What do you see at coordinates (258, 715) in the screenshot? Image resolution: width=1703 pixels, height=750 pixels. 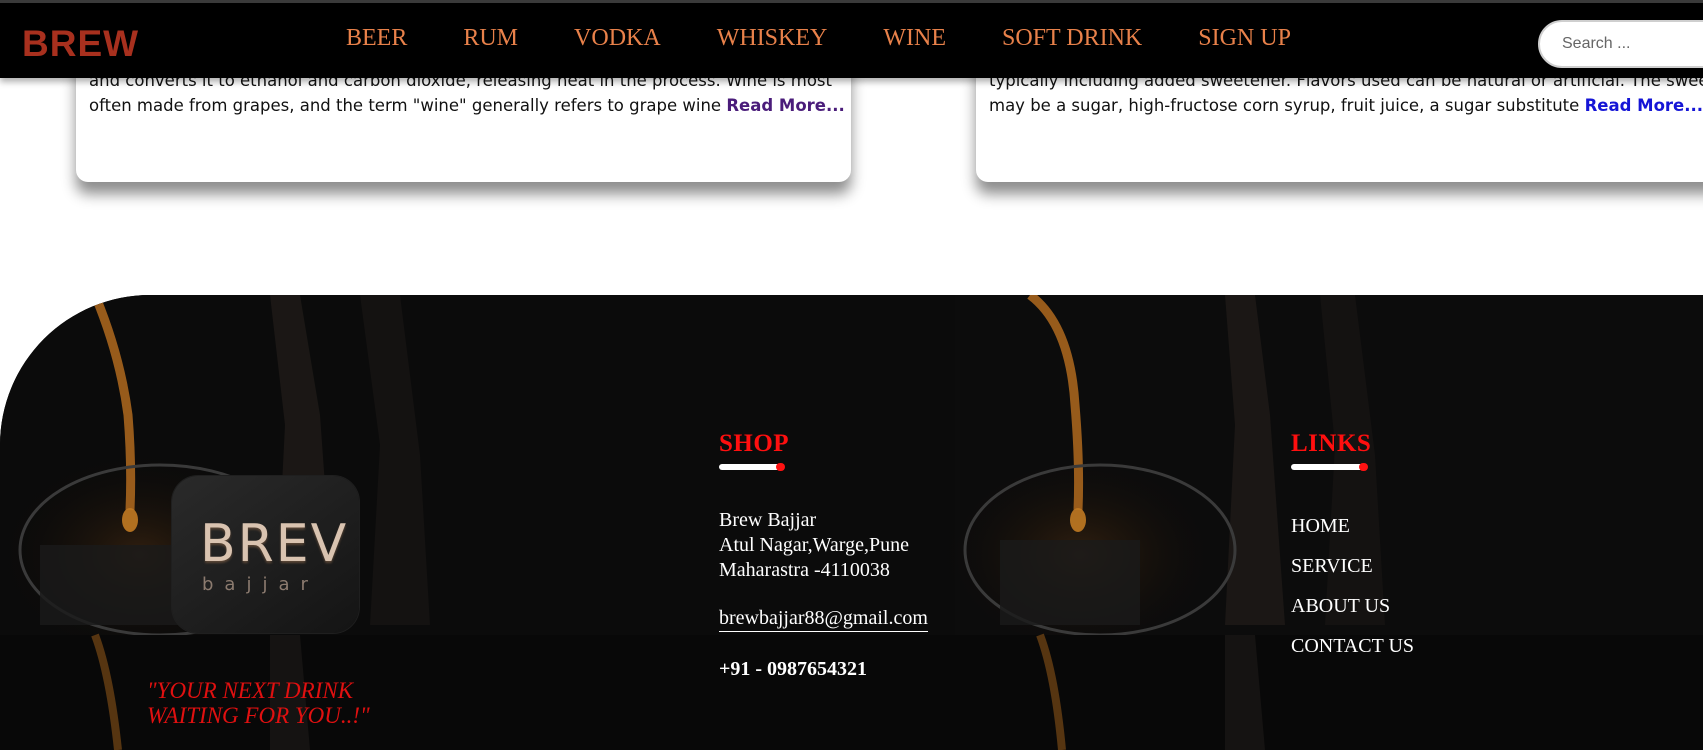 I see `tagline-line2: WAITING FOR YOU..!"` at bounding box center [258, 715].